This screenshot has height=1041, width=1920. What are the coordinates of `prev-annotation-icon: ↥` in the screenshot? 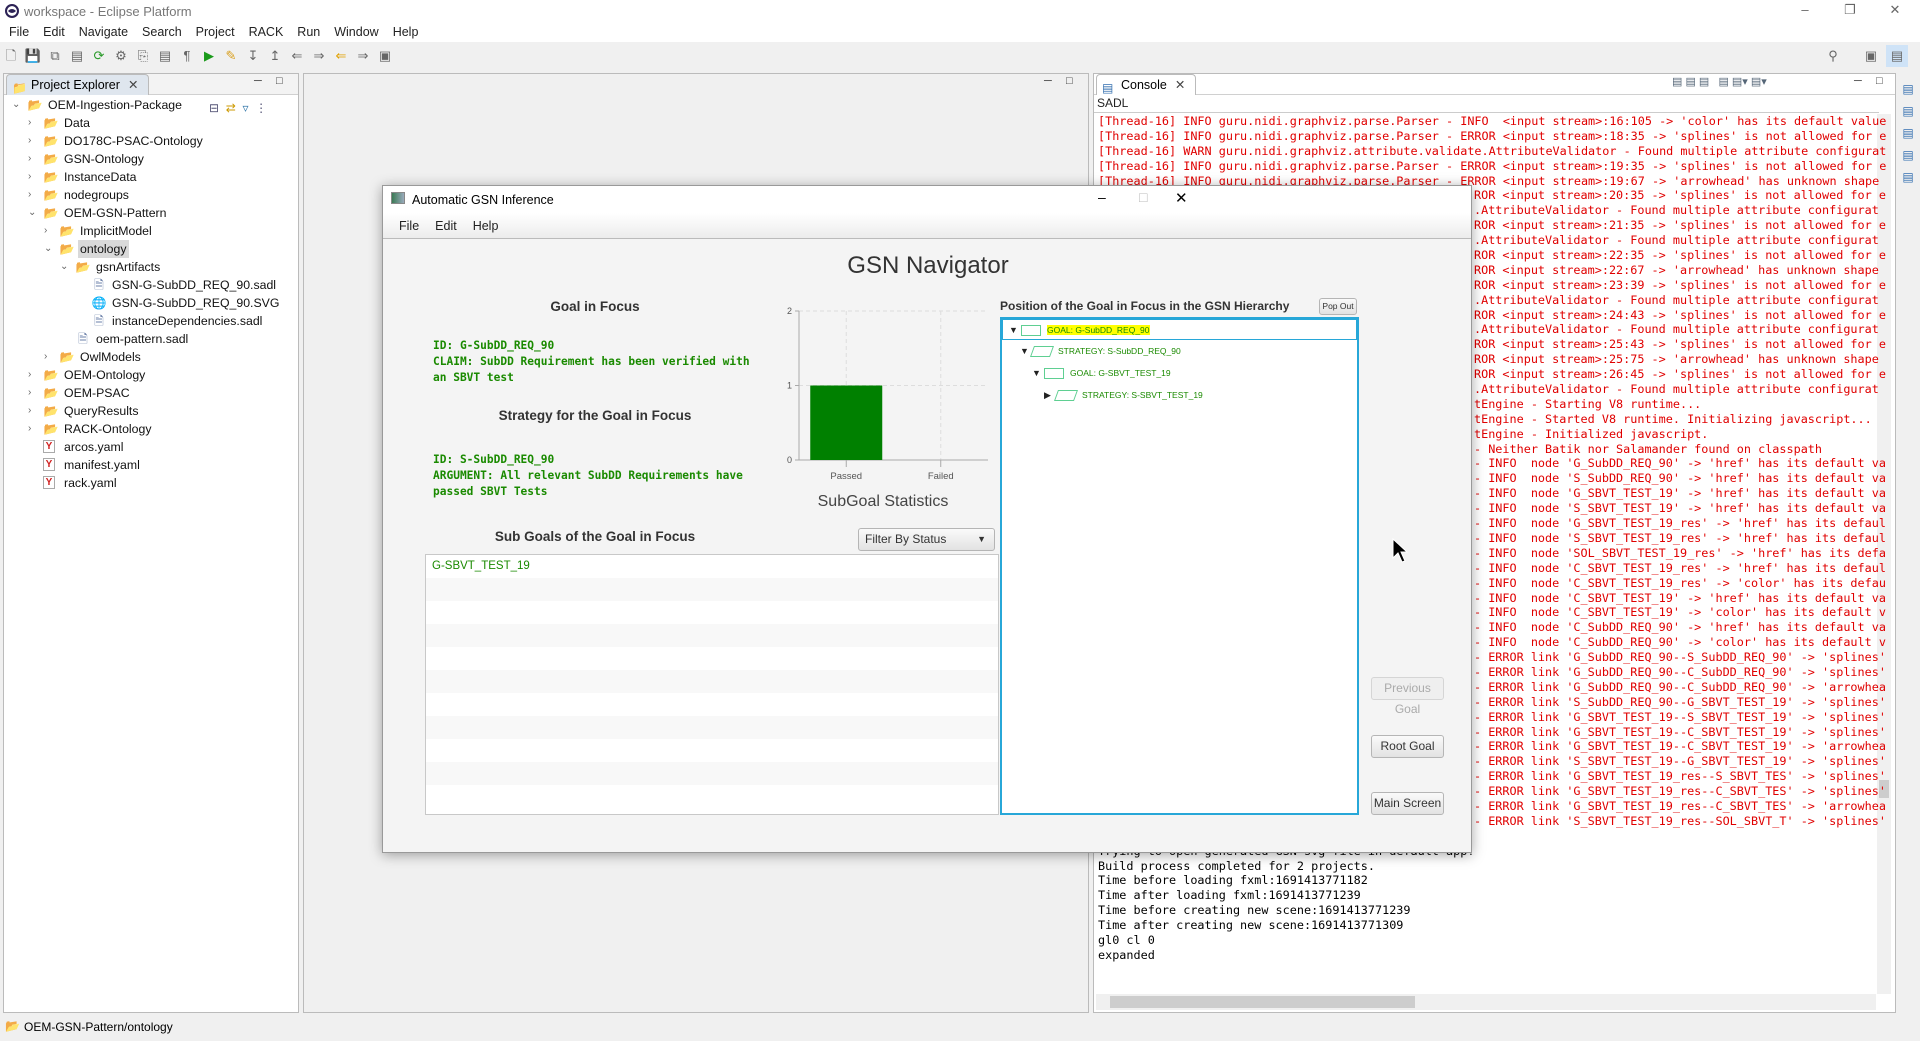 It's located at (275, 56).